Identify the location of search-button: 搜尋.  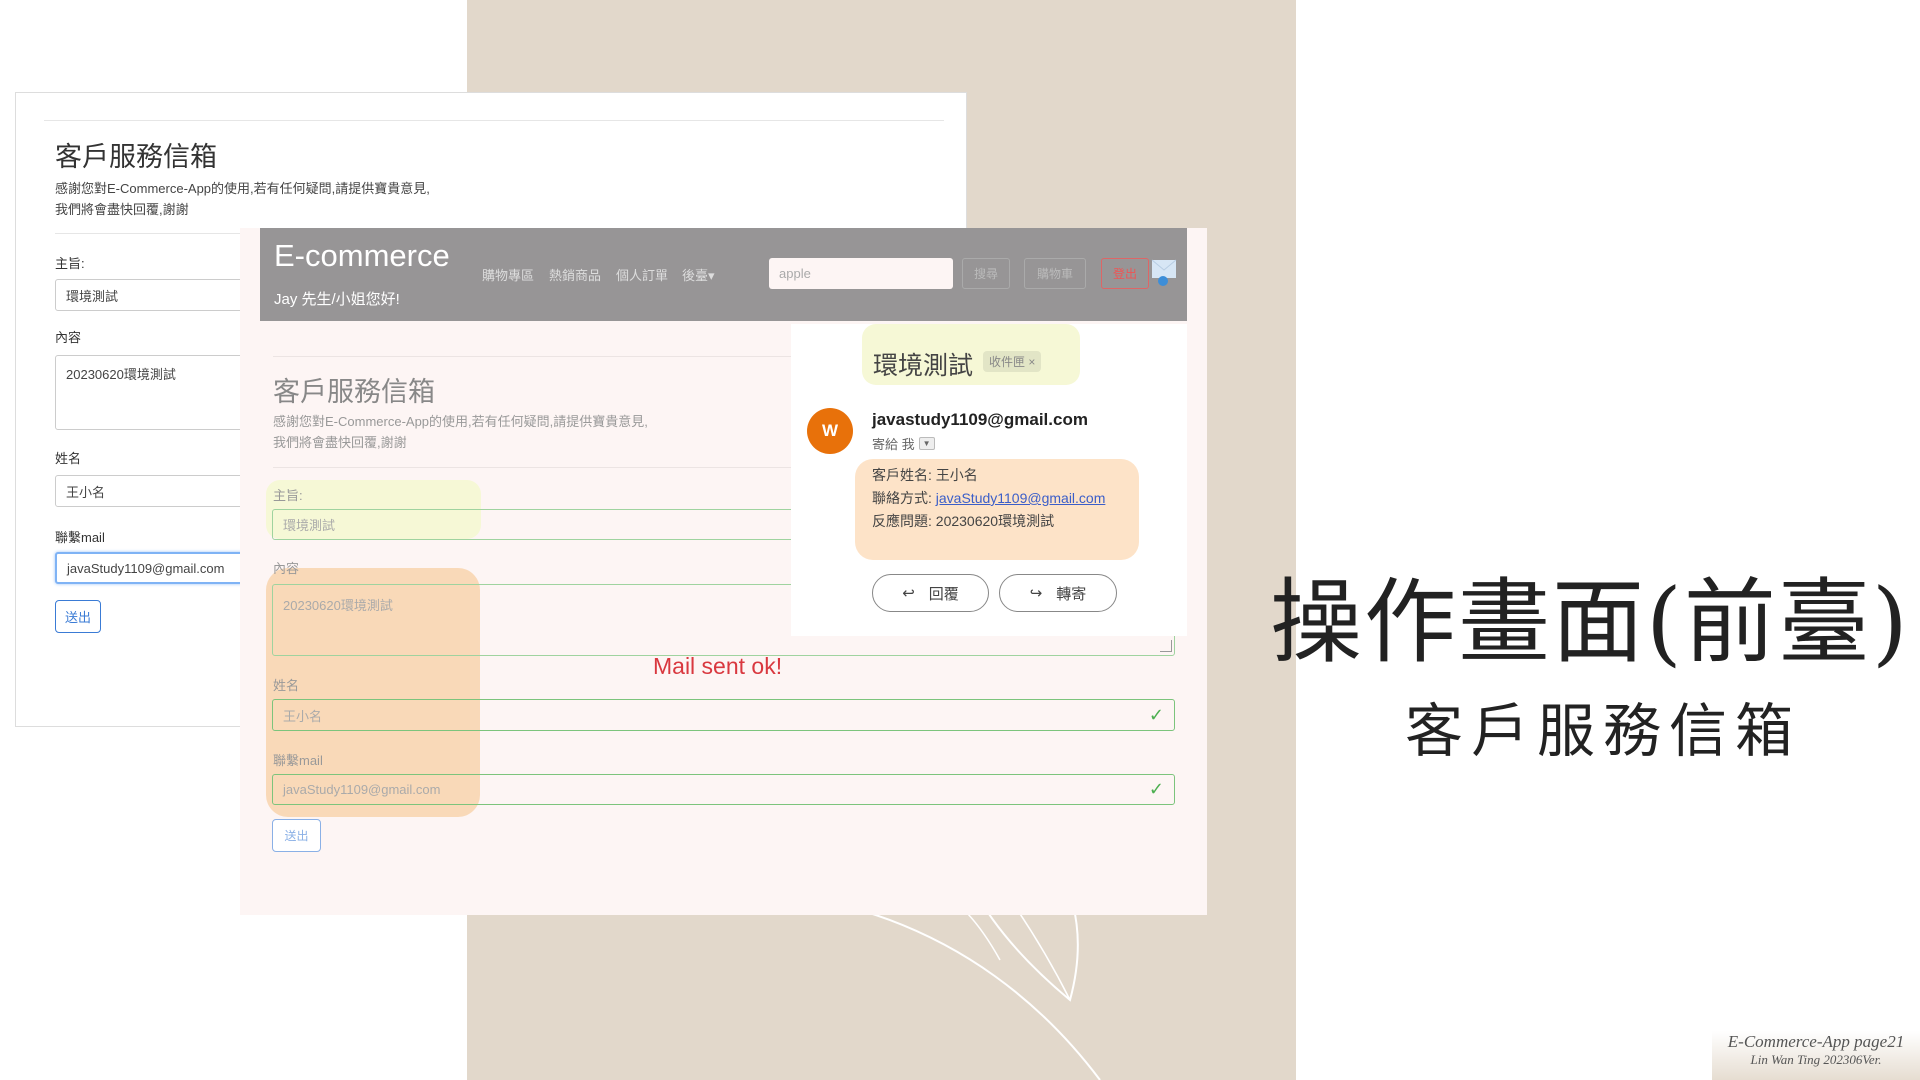
(986, 273).